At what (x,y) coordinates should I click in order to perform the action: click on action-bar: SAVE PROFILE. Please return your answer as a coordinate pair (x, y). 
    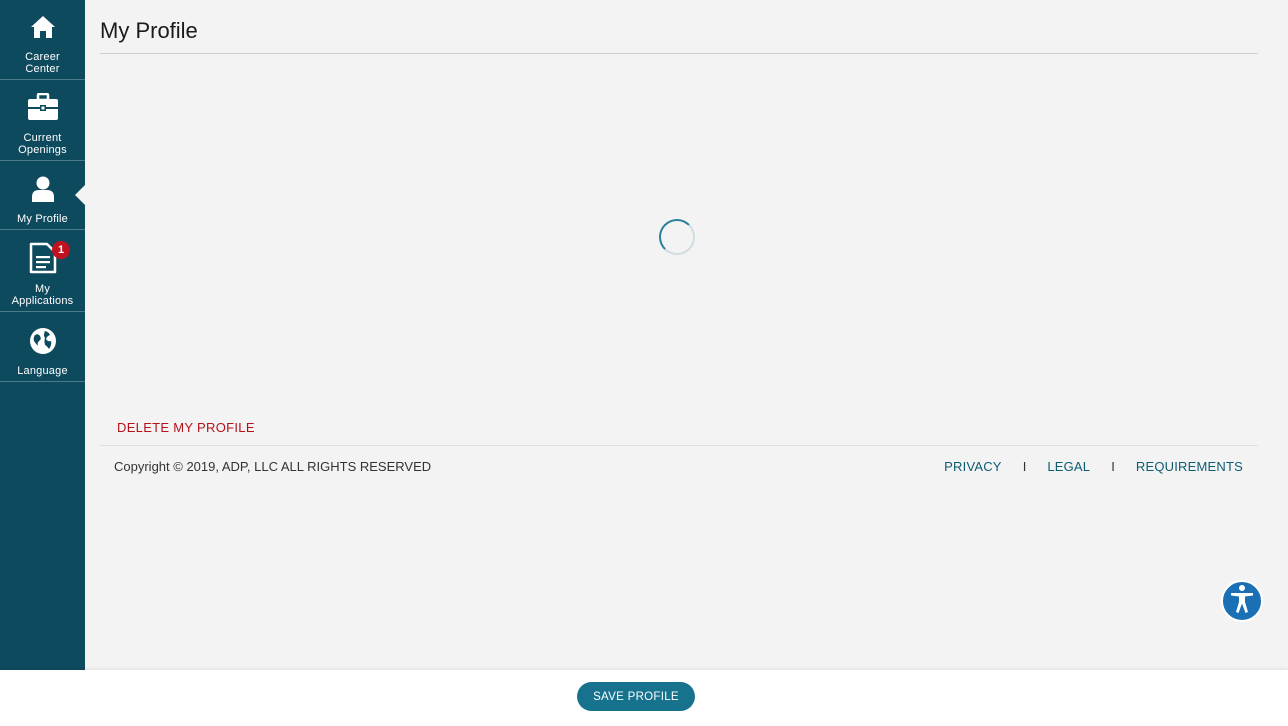
    Looking at the image, I should click on (644, 698).